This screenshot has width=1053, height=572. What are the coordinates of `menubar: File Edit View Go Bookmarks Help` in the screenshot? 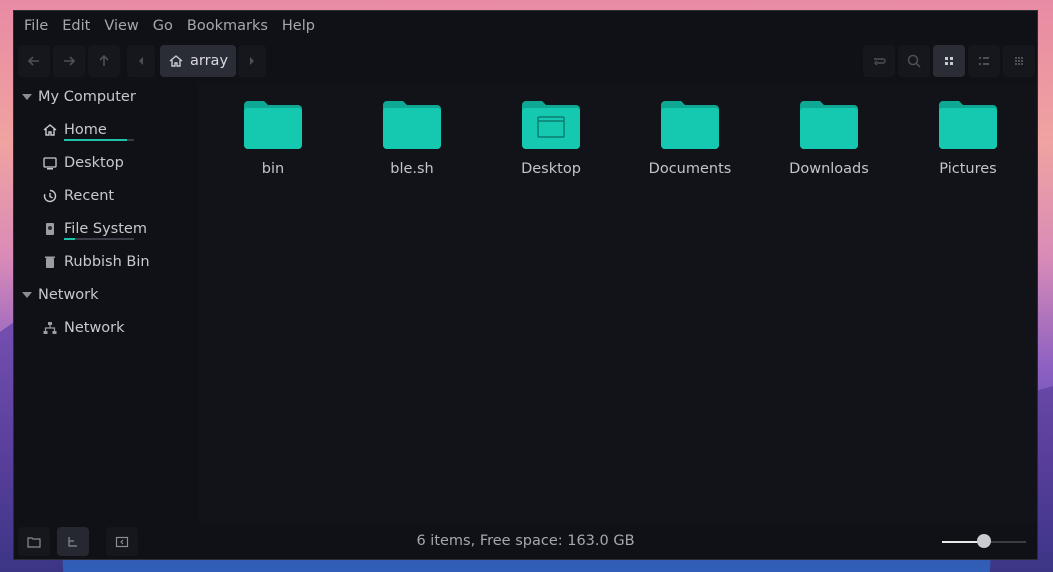 It's located at (525, 26).